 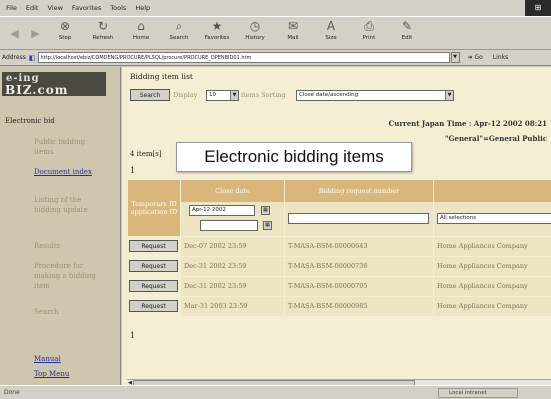 What do you see at coordinates (86, 8) in the screenshot?
I see `menu-favorites: Favorites` at bounding box center [86, 8].